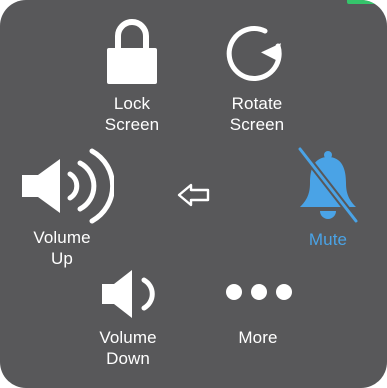 The width and height of the screenshot is (387, 388). Describe the element at coordinates (328, 185) in the screenshot. I see `bell-slash-icon` at that location.